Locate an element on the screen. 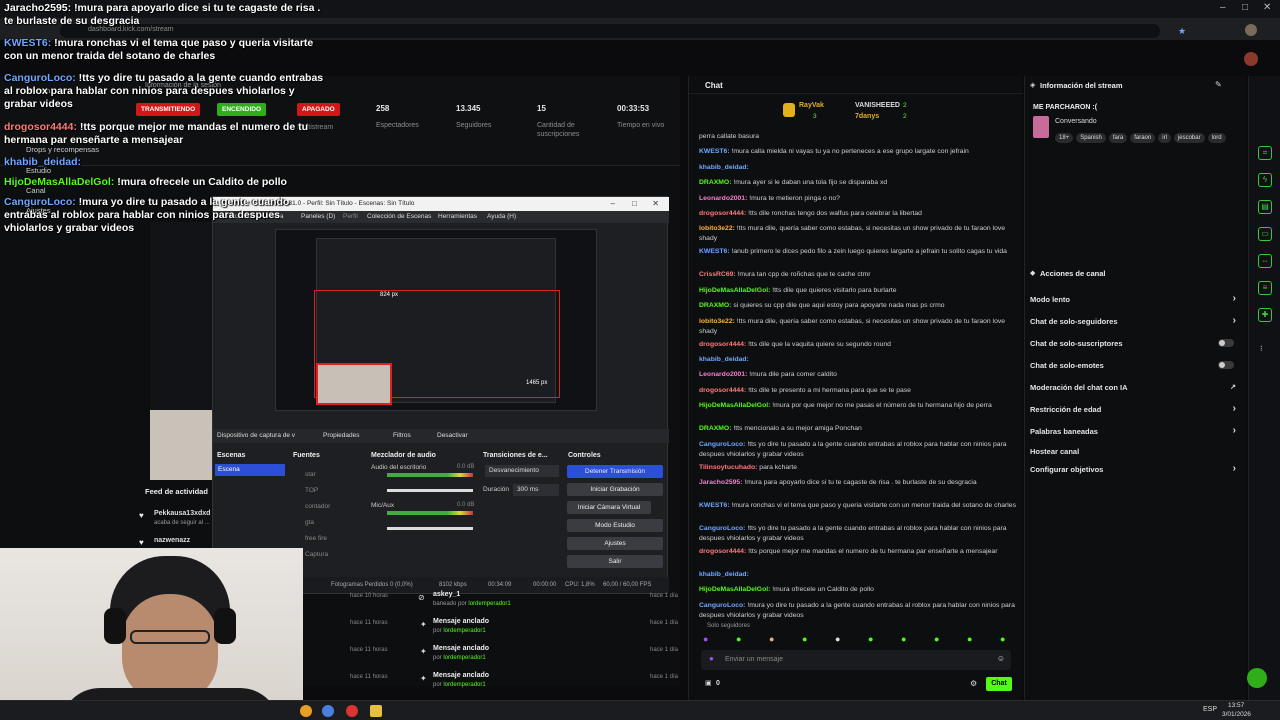 Image resolution: width=1280 pixels, height=720 pixels. leader-1: RayVak is located at coordinates (811, 105).